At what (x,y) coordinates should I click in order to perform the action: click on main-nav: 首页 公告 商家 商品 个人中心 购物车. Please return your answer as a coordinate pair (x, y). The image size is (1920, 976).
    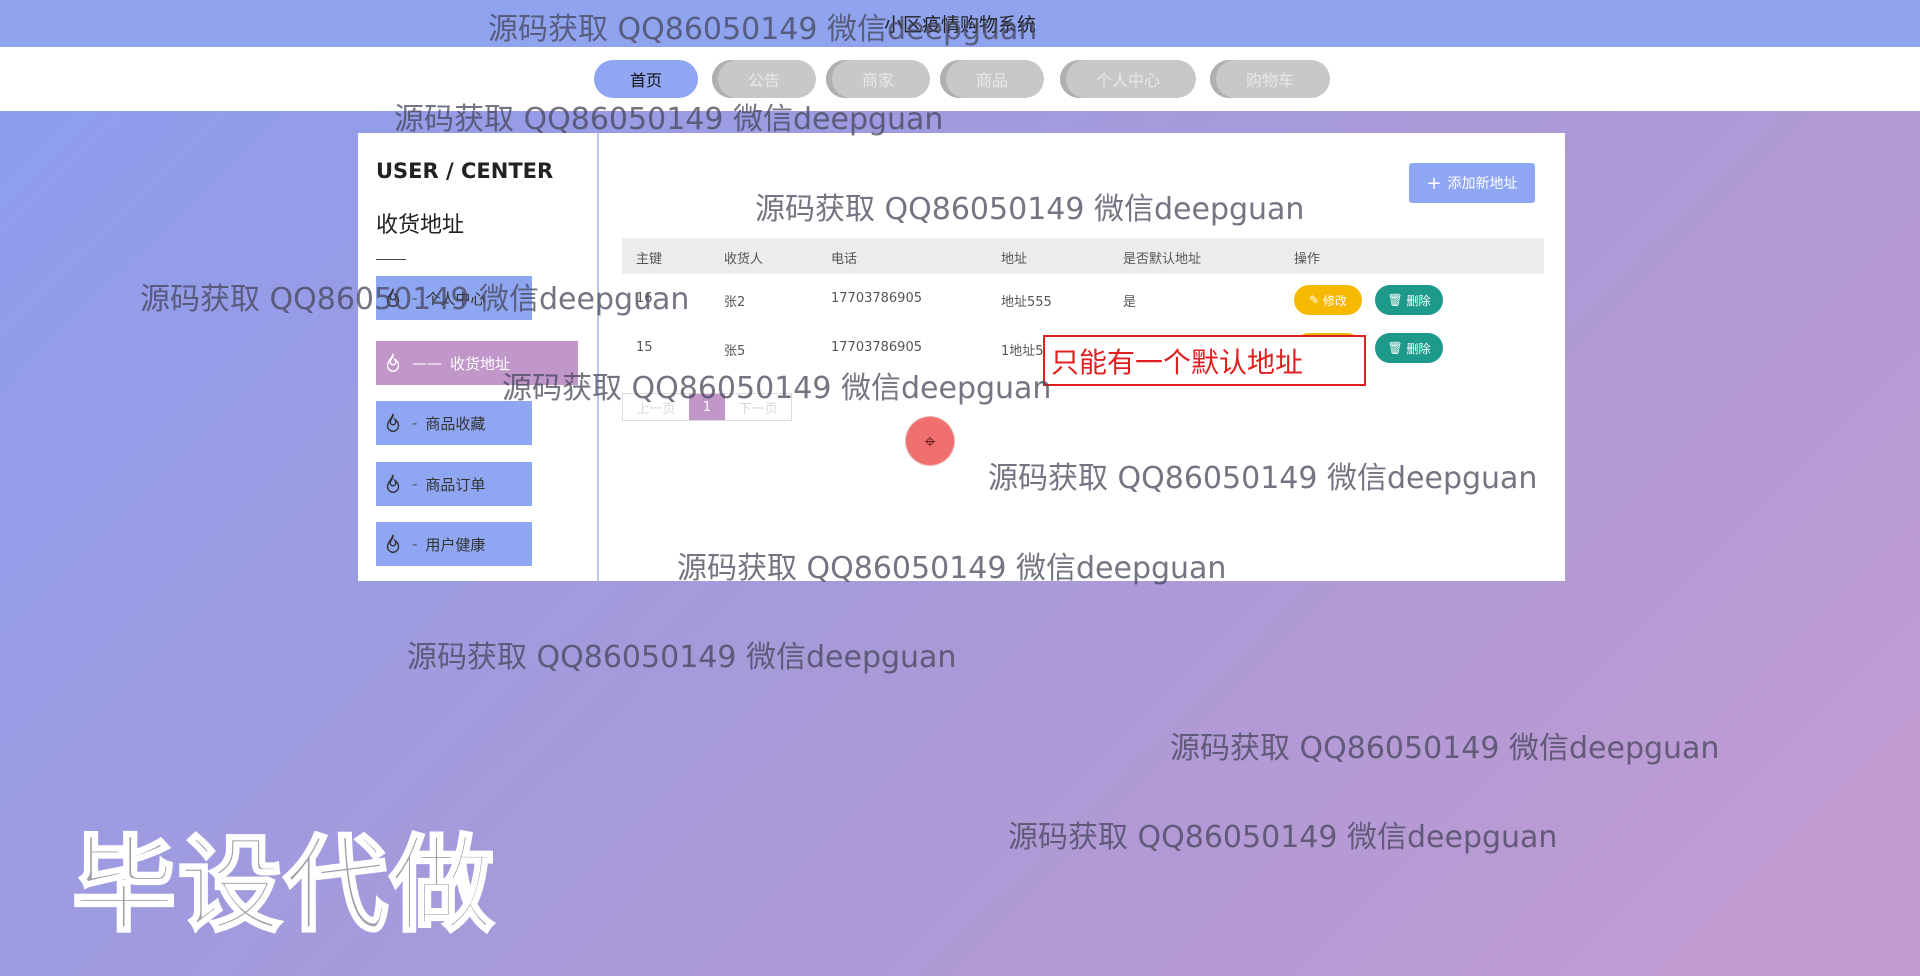
    Looking at the image, I should click on (960, 80).